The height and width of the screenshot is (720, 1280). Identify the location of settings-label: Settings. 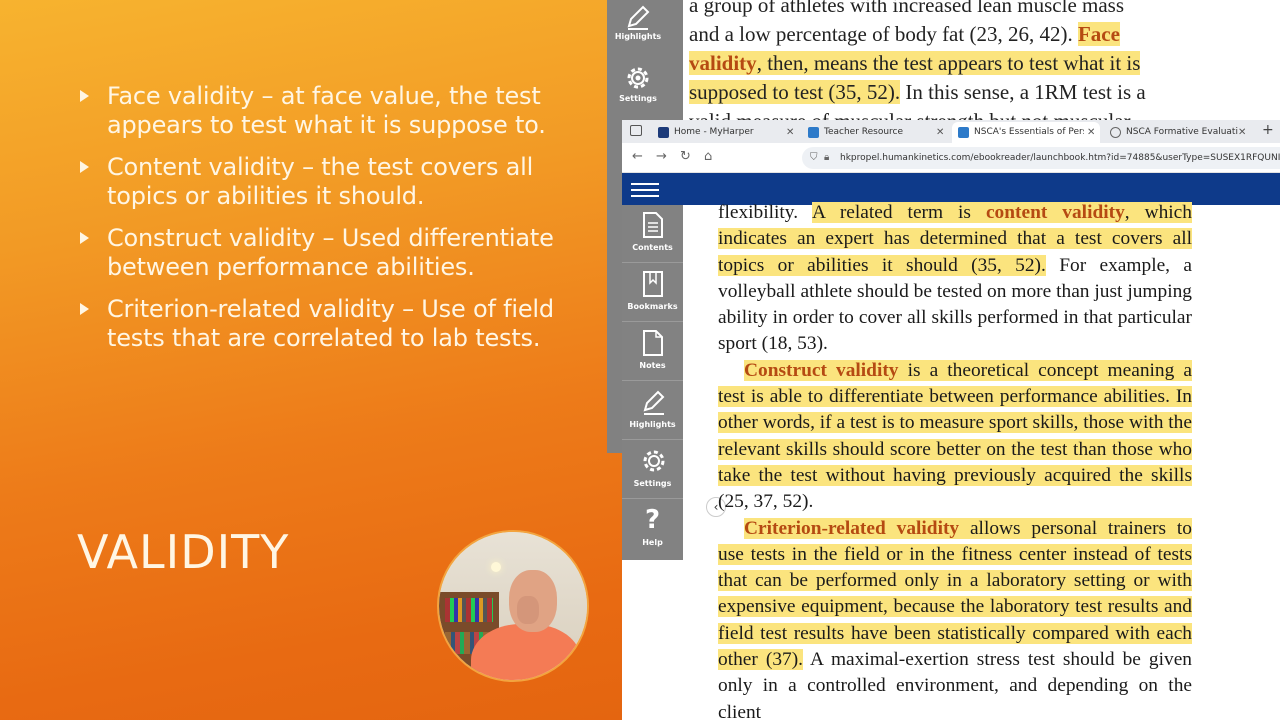
(652, 483).